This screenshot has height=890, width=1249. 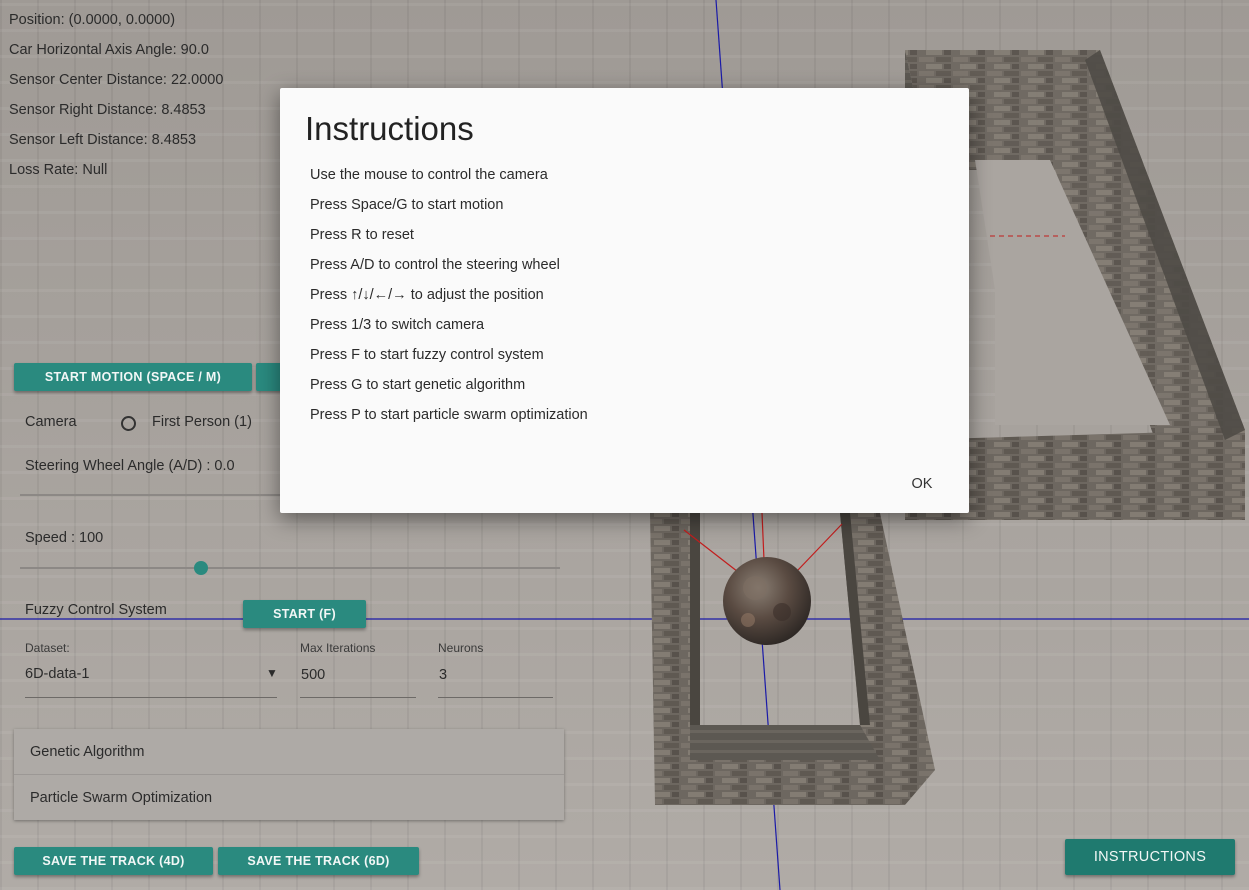 What do you see at coordinates (362, 235) in the screenshot?
I see `instruction-line: Press R to reset` at bounding box center [362, 235].